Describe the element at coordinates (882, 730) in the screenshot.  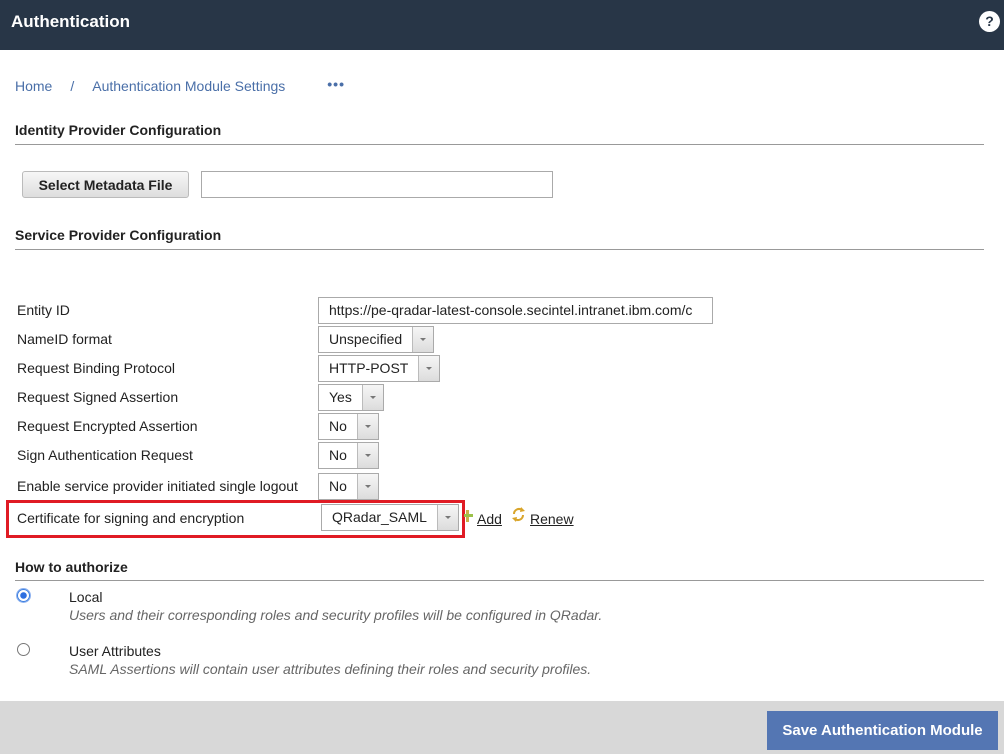
I see `save-authentication-module-button: Save Authentication Module` at that location.